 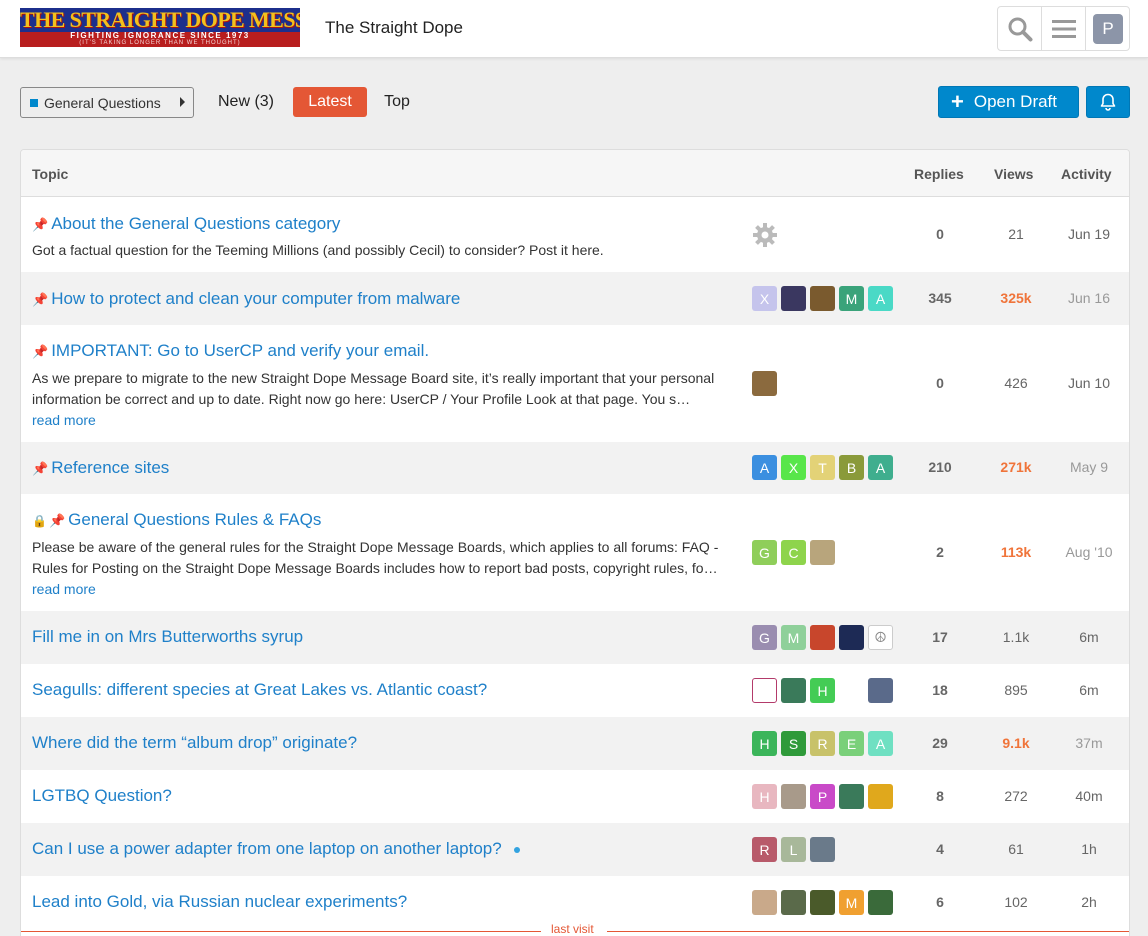 What do you see at coordinates (397, 102) in the screenshot?
I see `tab-top: Top` at bounding box center [397, 102].